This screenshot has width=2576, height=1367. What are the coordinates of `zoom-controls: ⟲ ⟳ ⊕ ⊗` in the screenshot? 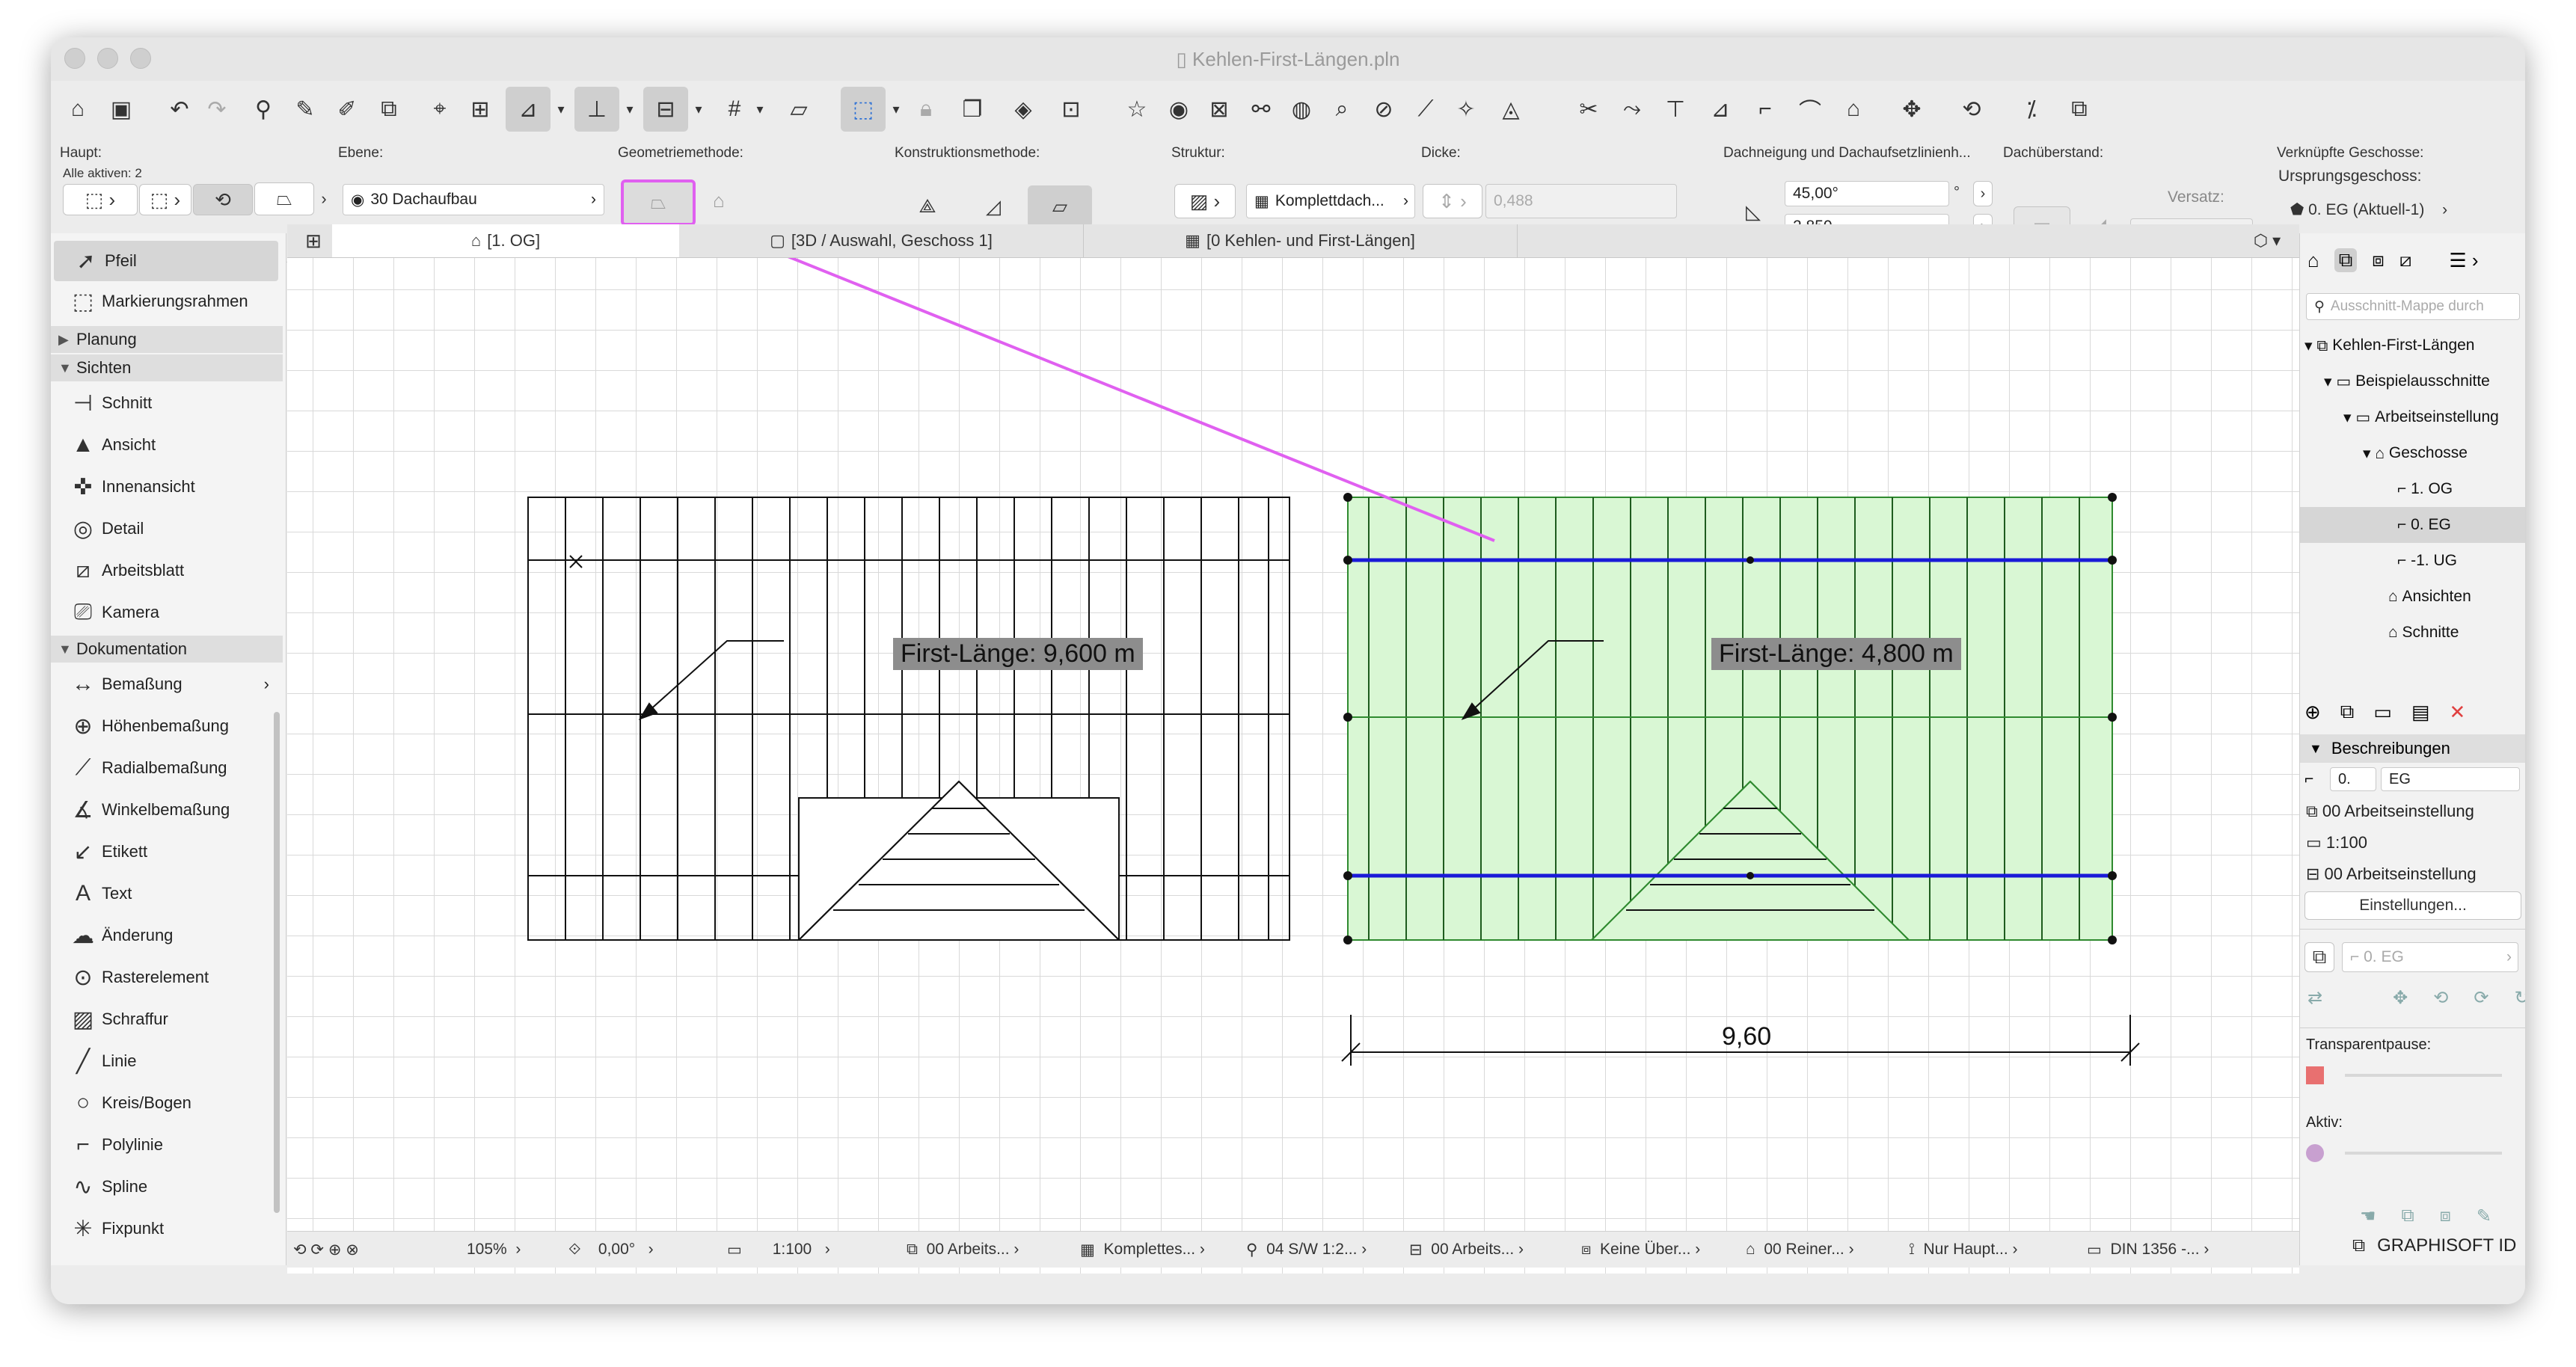 It's located at (326, 1250).